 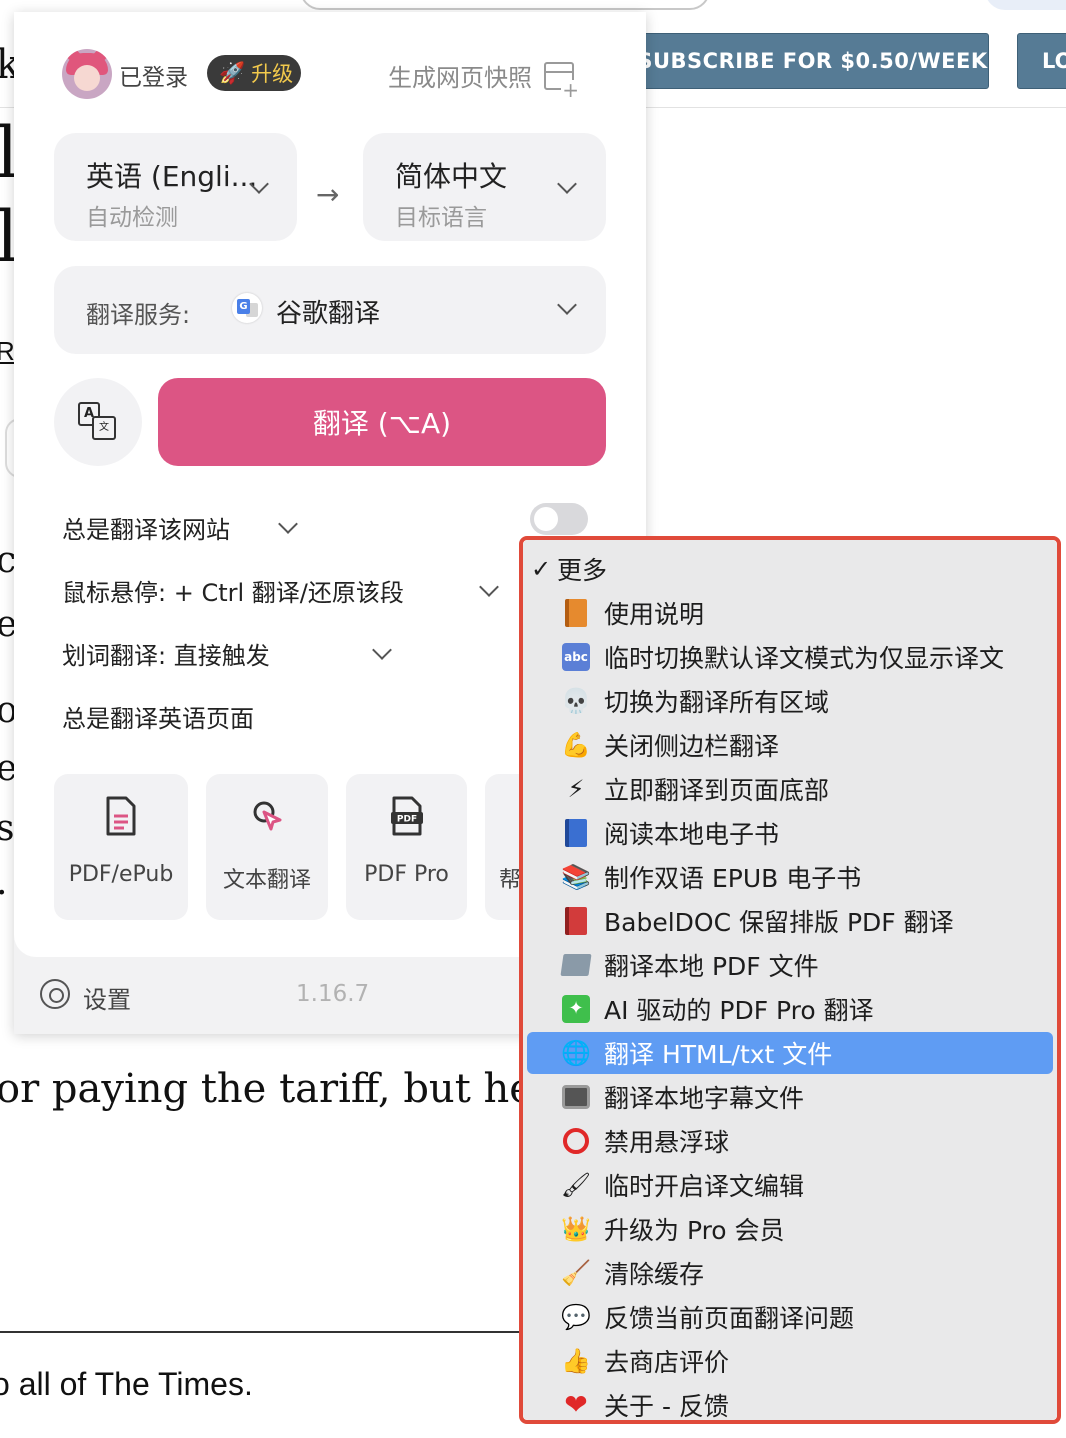 I want to click on gear-icon, so click(x=55, y=994).